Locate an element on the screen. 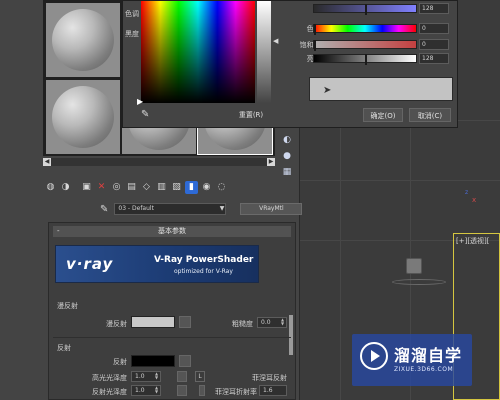  reset-map-icon: ✕ is located at coordinates (101, 187).